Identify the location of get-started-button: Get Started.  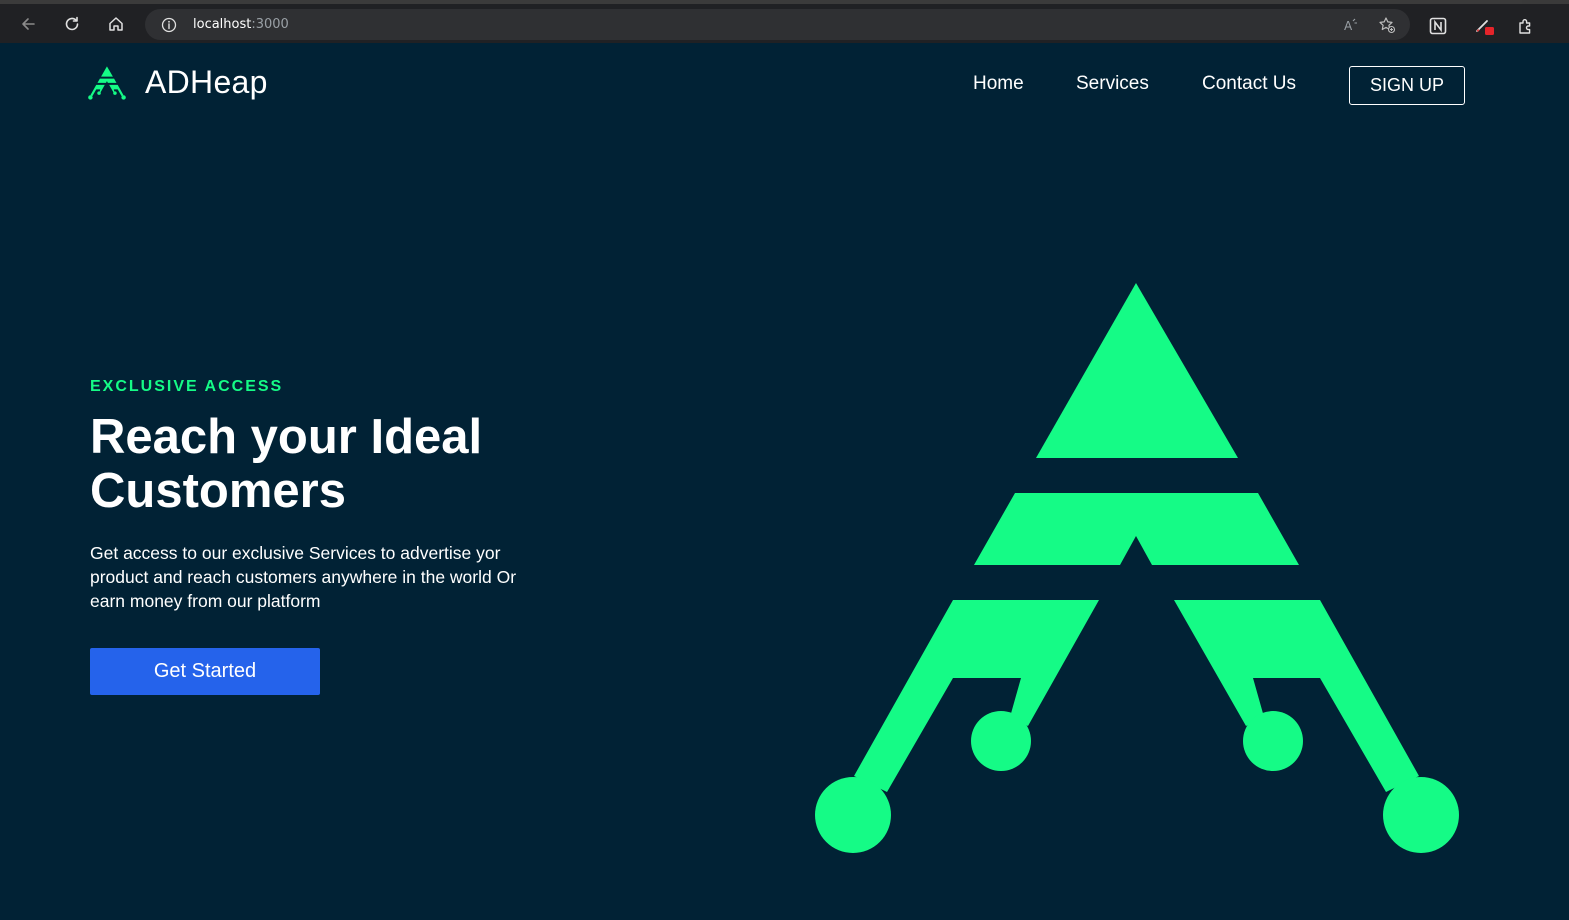
(205, 671).